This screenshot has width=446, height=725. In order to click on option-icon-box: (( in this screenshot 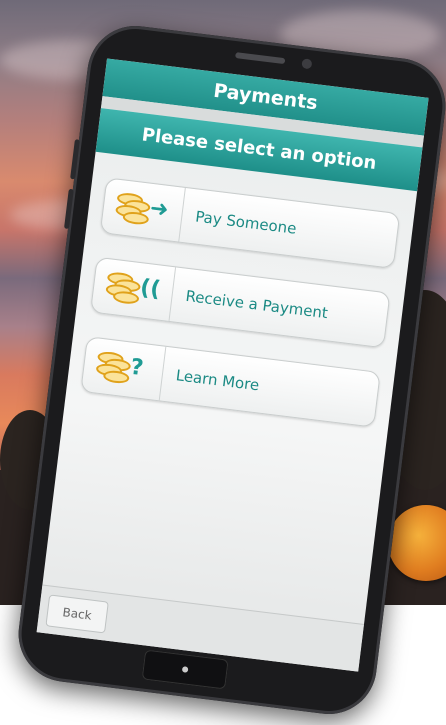, I will do `click(134, 289)`.